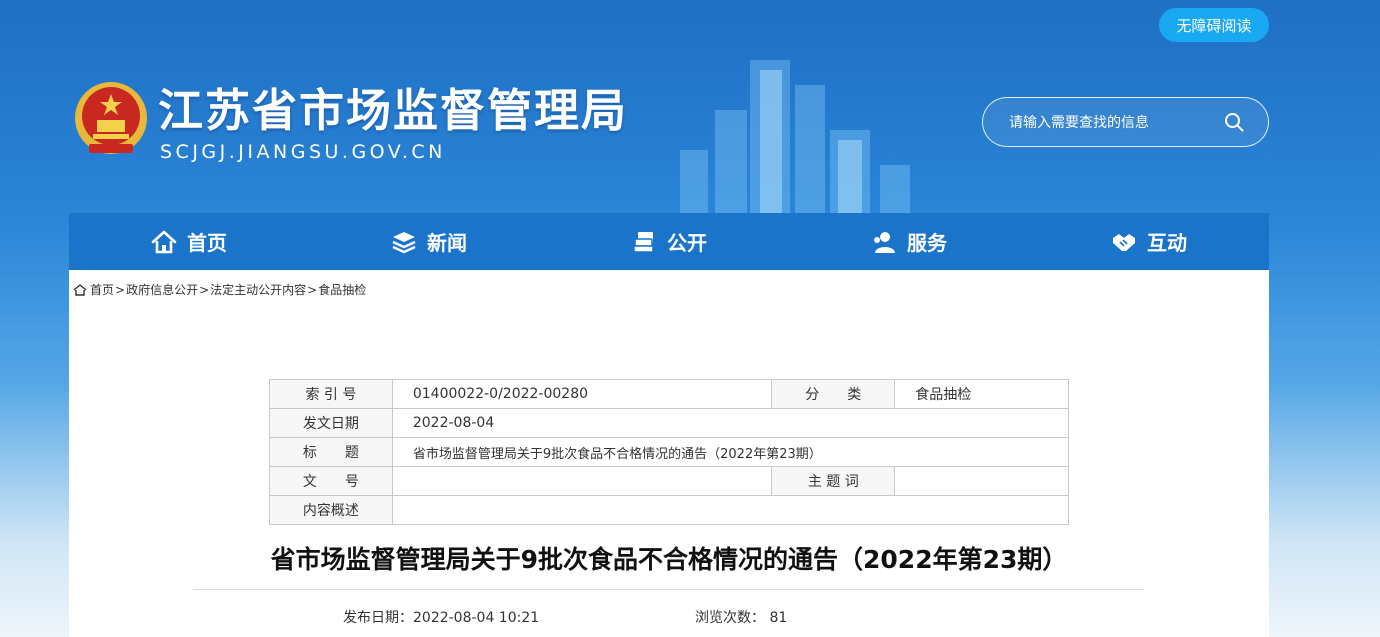 The image size is (1380, 637). I want to click on nav-item-disclosure: 公开, so click(669, 241).